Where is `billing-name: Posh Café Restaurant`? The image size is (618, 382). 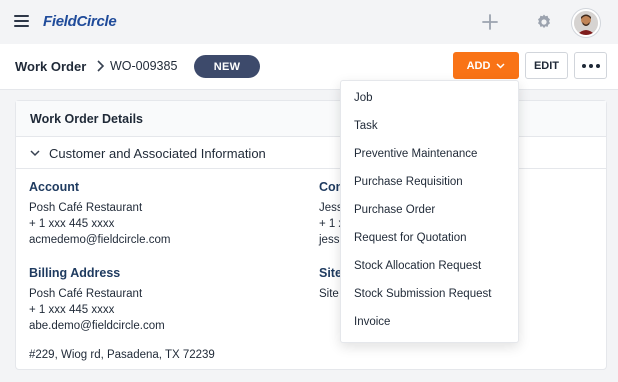 billing-name: Posh Café Restaurant is located at coordinates (86, 294).